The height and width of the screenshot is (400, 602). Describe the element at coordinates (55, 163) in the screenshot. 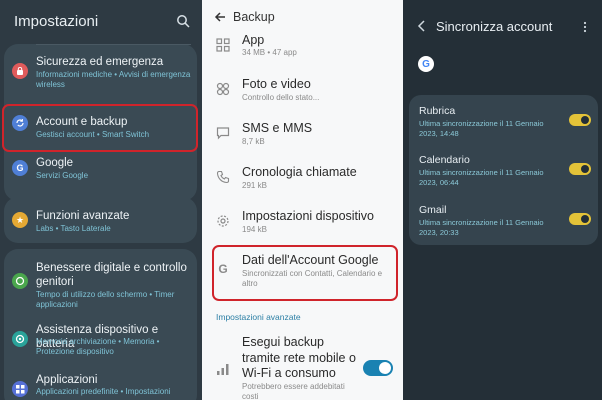

I see `settings-item-label: Google` at that location.